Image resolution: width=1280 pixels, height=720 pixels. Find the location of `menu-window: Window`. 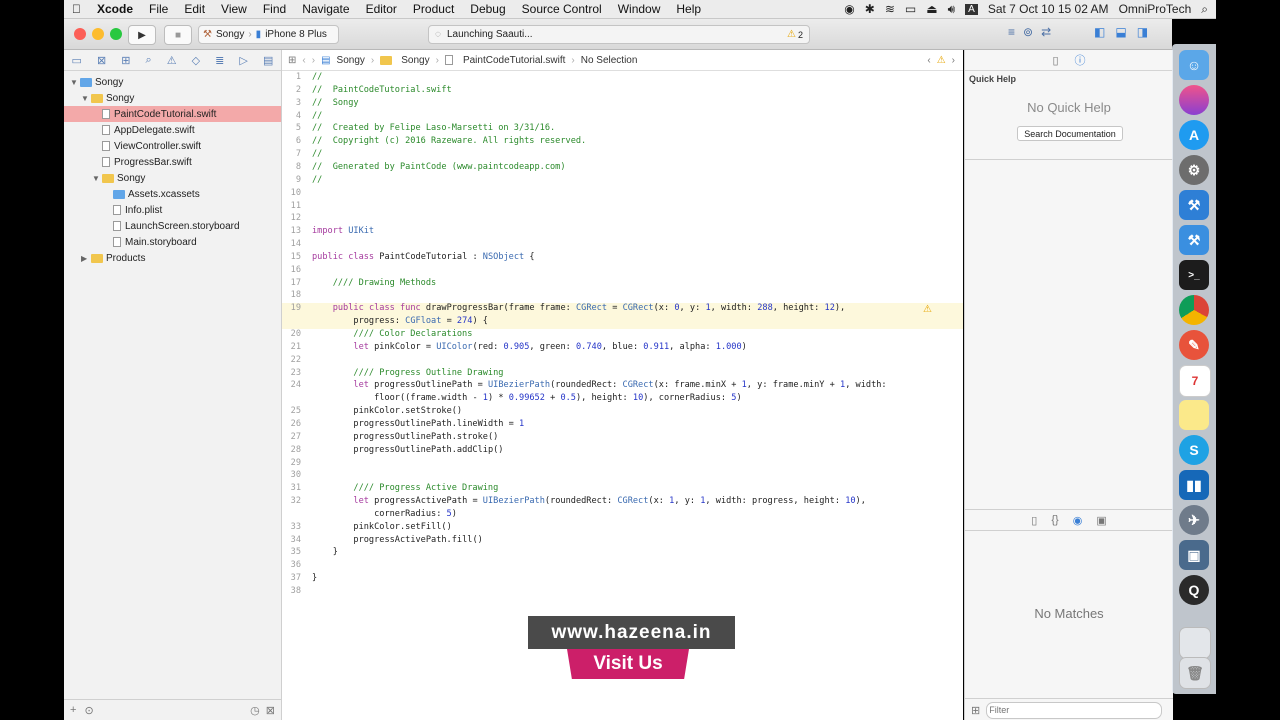

menu-window: Window is located at coordinates (639, 9).